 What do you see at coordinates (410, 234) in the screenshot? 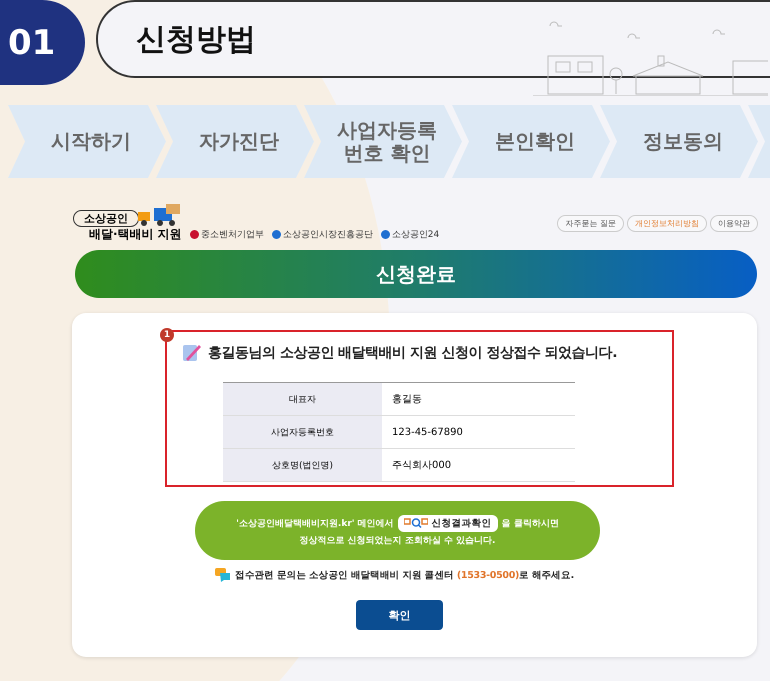
I see `agency-logo: 소상공인24` at bounding box center [410, 234].